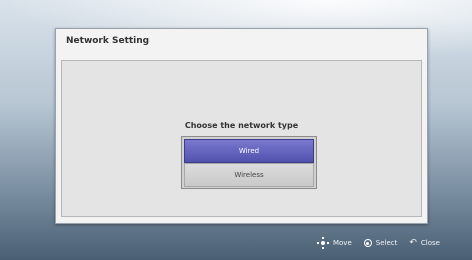  I want to click on option-label: Wireless, so click(249, 175).